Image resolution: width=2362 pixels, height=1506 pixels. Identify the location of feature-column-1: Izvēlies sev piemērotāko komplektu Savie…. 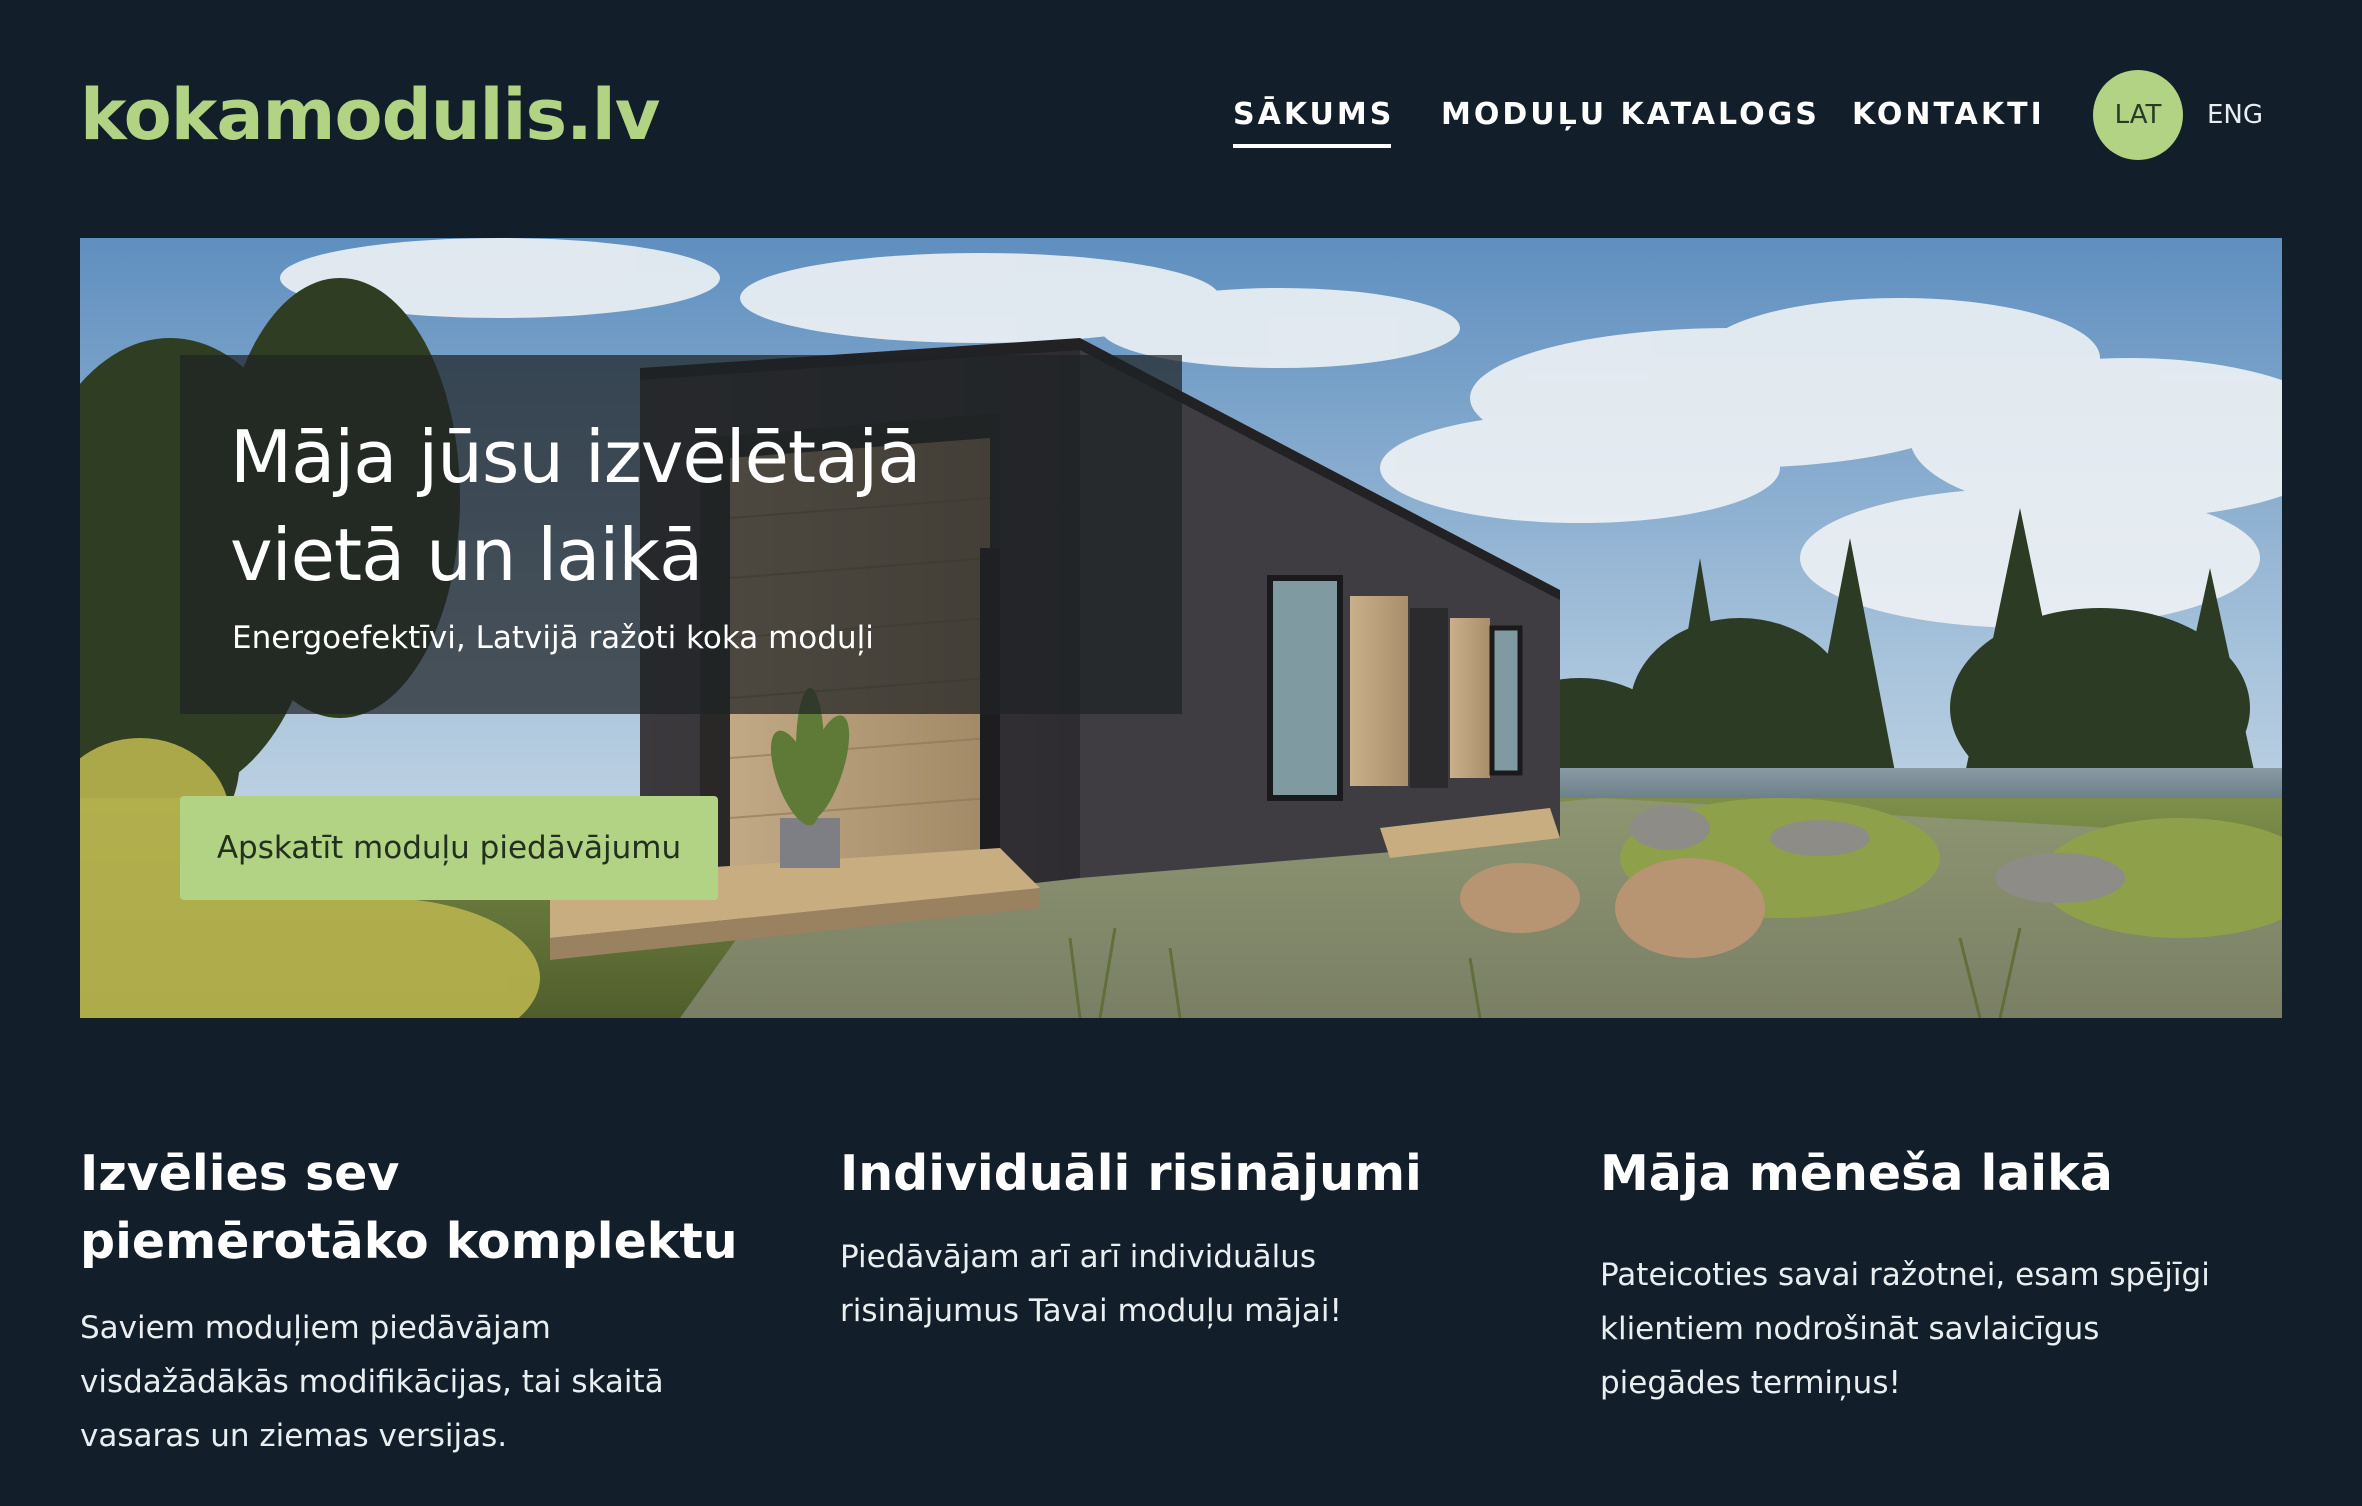
(440, 1301).